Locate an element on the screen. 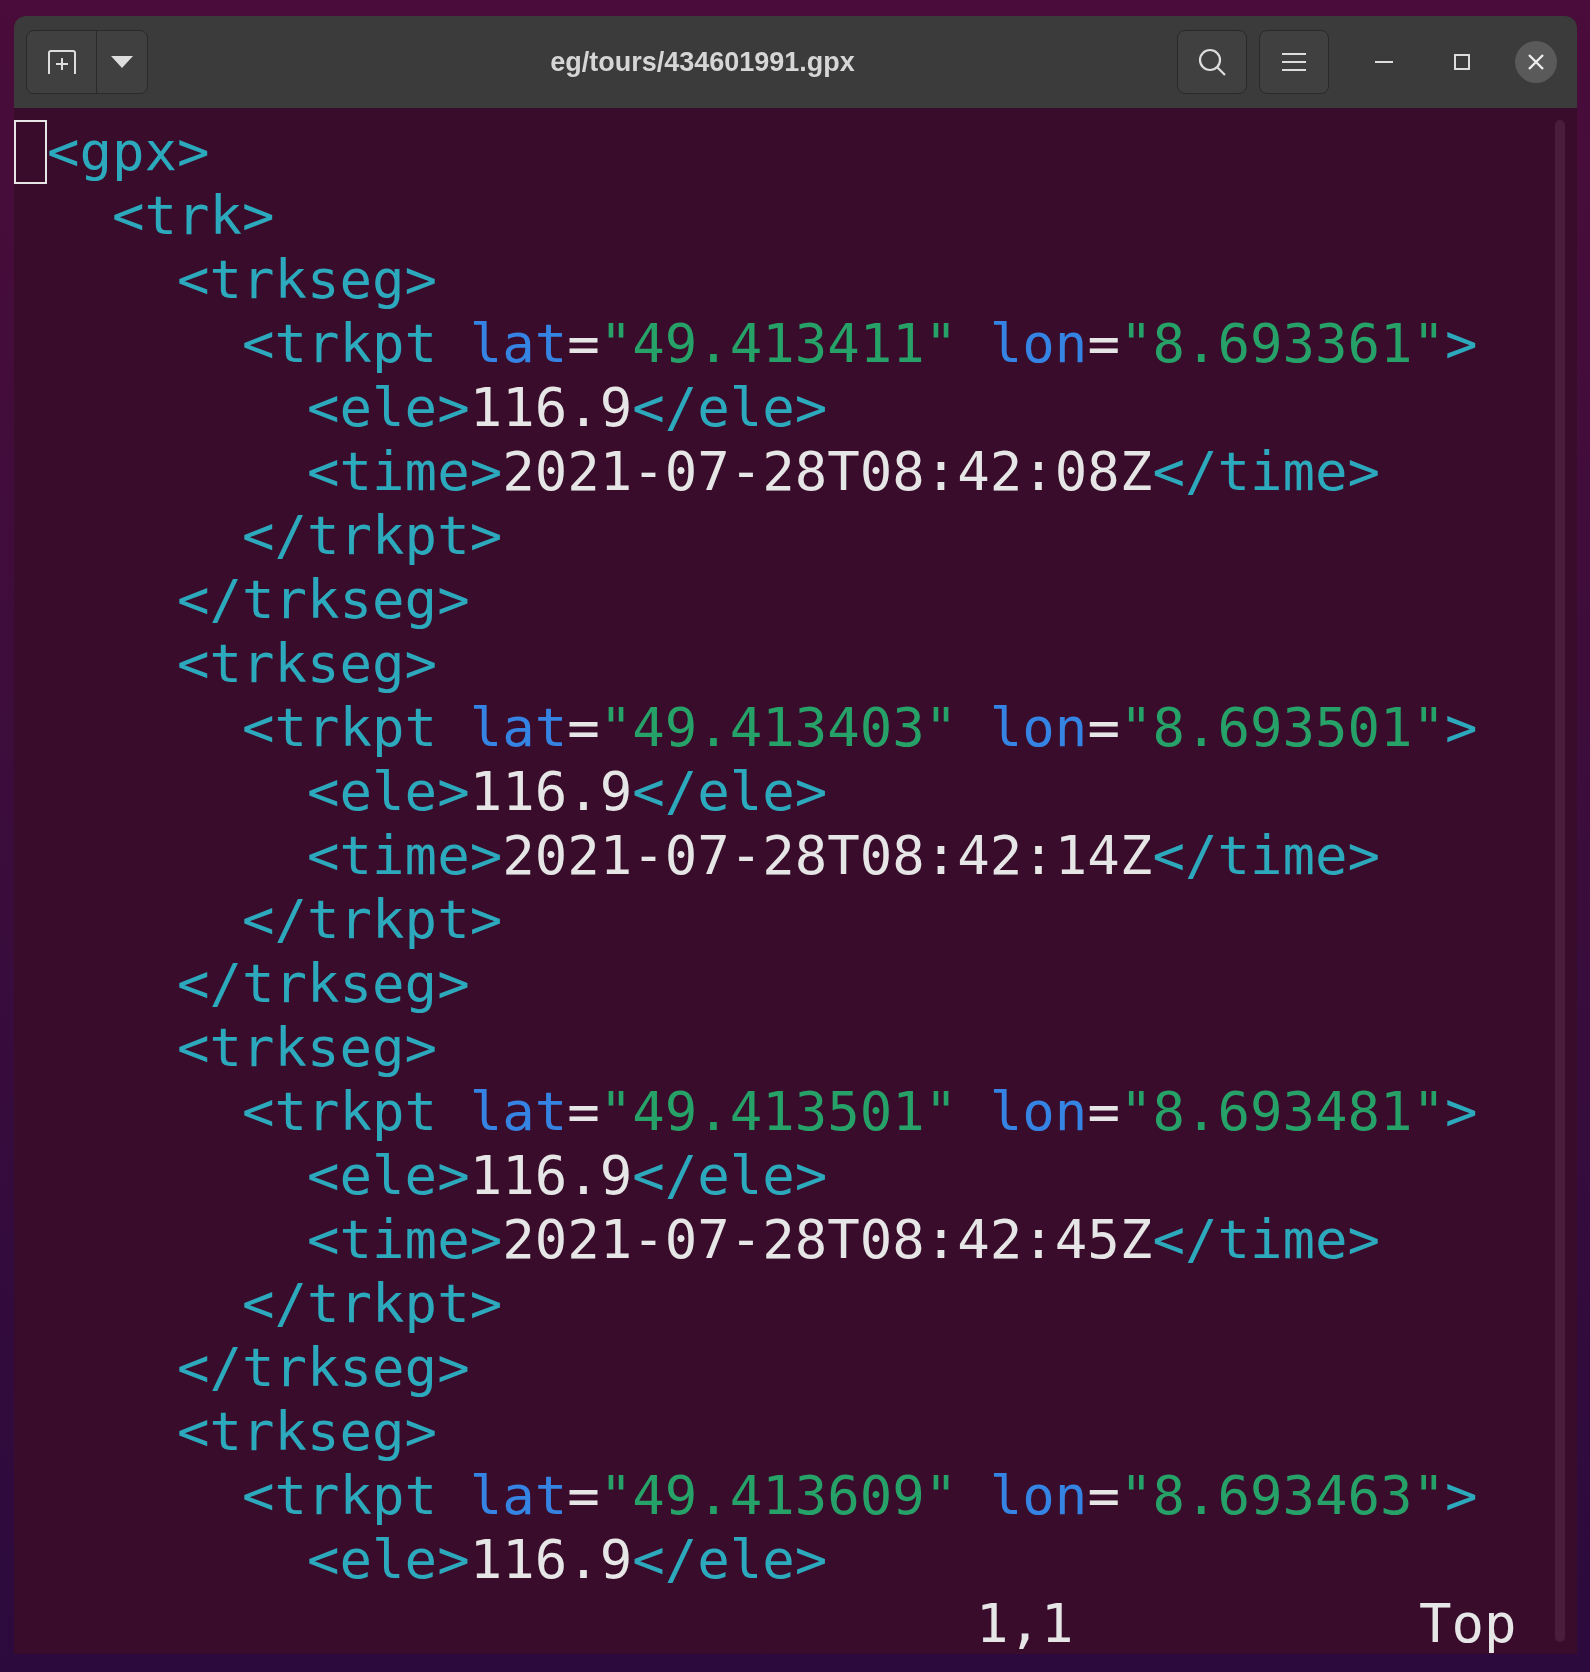 Image resolution: width=1590 pixels, height=1672 pixels. code-line: <time>2021-07-28T08:42:45Z</time> is located at coordinates (843, 1240).